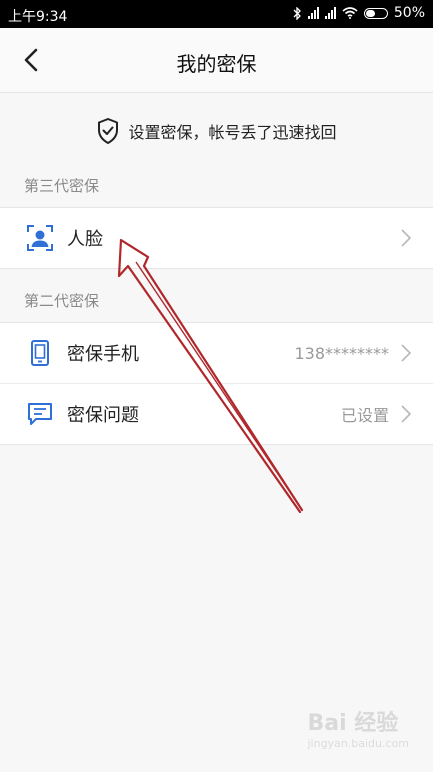 Image resolution: width=433 pixels, height=772 pixels. Describe the element at coordinates (341, 353) in the screenshot. I see `list-item-value: 138********` at that location.